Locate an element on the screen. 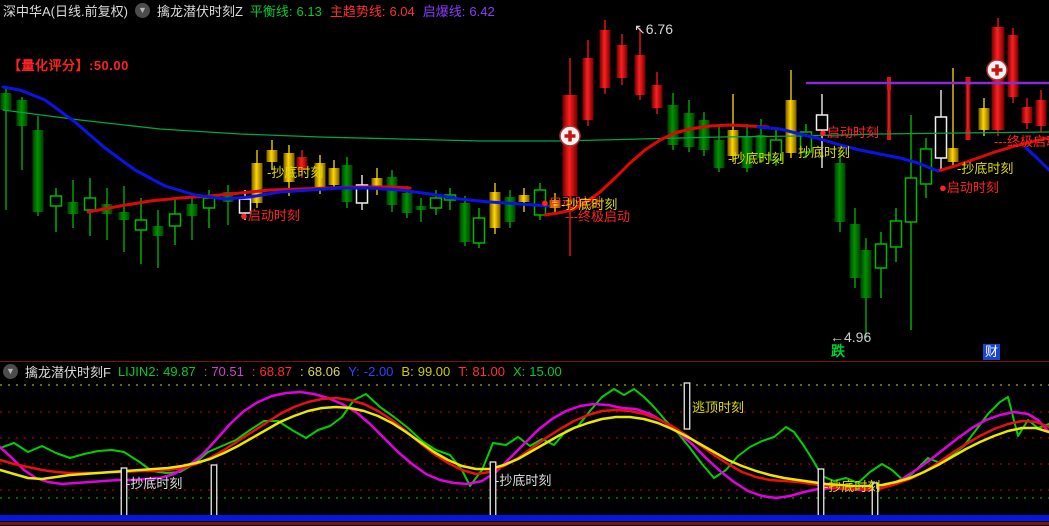 This screenshot has width=1049, height=526. main-indicator-values: 平衡线: 6.13 主趋势线: 6.04 启爆线: 6.42 is located at coordinates (376, 10).